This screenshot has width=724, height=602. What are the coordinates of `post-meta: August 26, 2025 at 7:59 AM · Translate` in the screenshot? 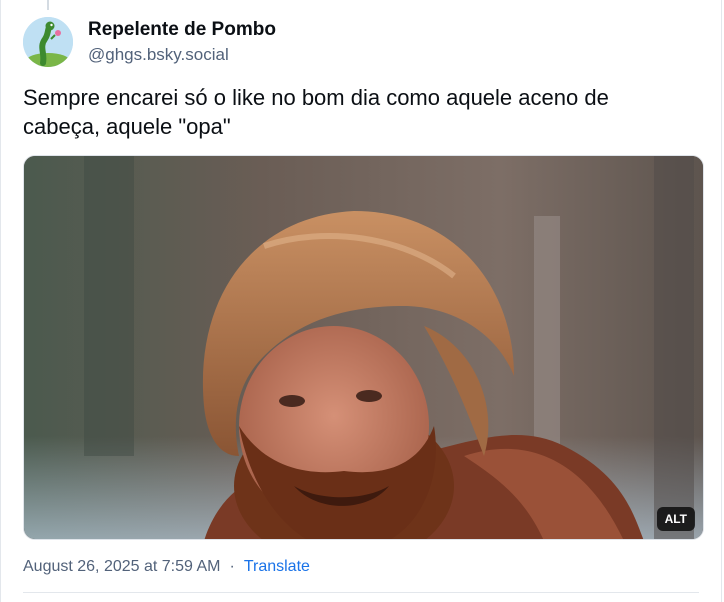 It's located at (166, 567).